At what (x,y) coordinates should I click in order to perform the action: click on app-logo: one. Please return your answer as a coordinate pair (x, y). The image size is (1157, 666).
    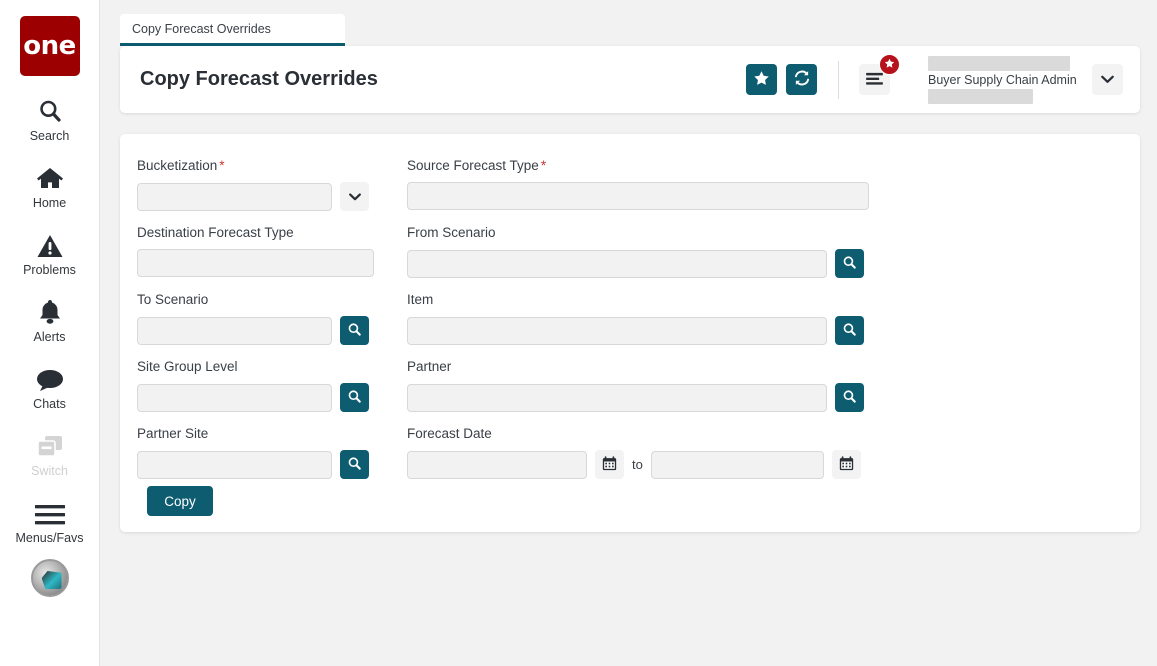
    Looking at the image, I should click on (49, 46).